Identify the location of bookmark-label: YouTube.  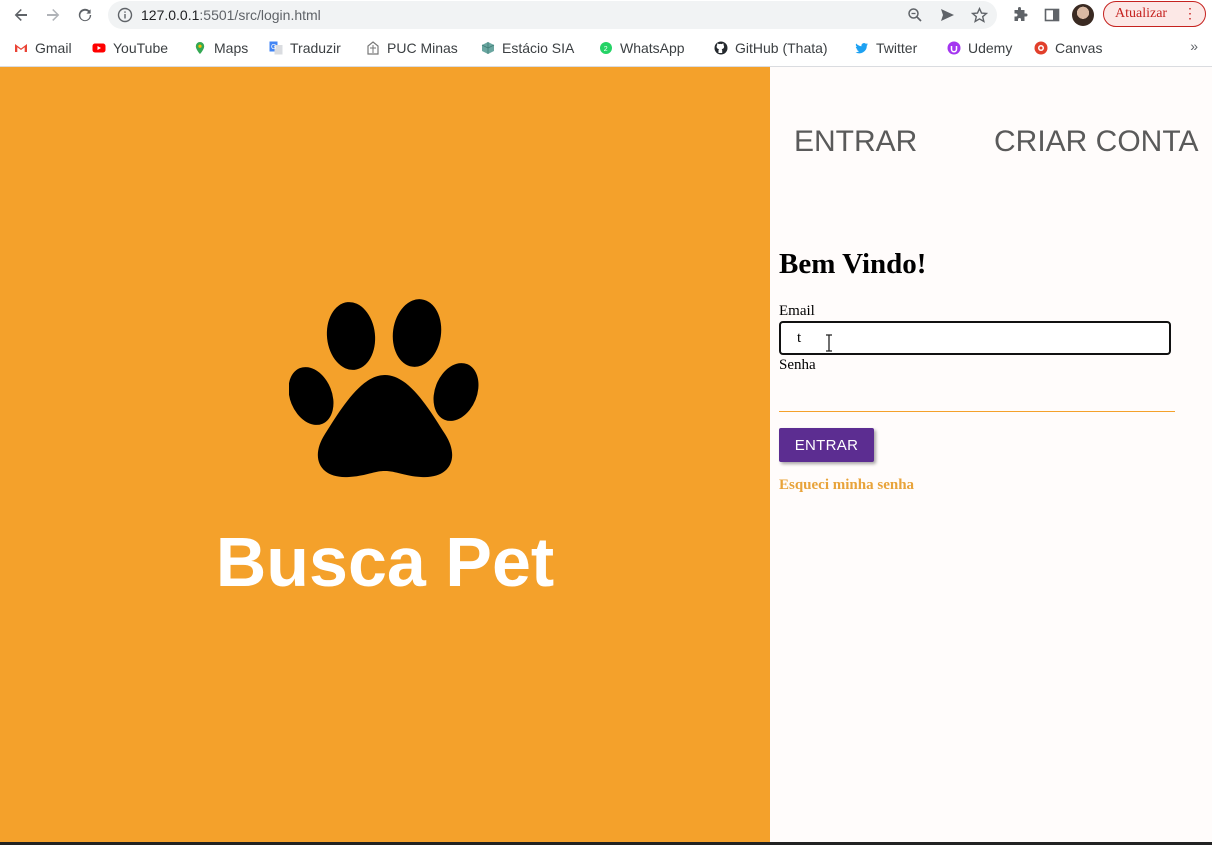
(141, 48).